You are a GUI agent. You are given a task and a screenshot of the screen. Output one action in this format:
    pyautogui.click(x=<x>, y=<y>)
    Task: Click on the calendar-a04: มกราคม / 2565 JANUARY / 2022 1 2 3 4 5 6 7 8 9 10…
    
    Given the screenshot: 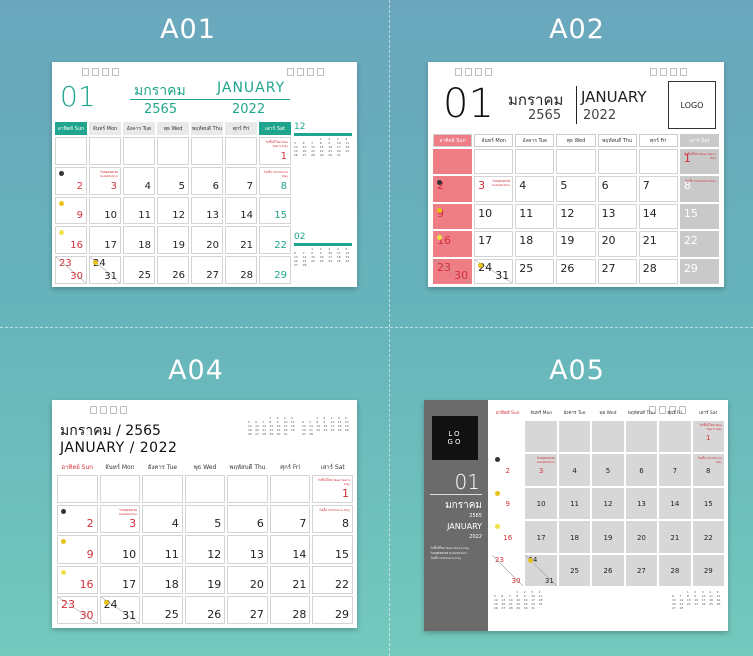 What is the action you would take?
    pyautogui.click(x=204, y=514)
    